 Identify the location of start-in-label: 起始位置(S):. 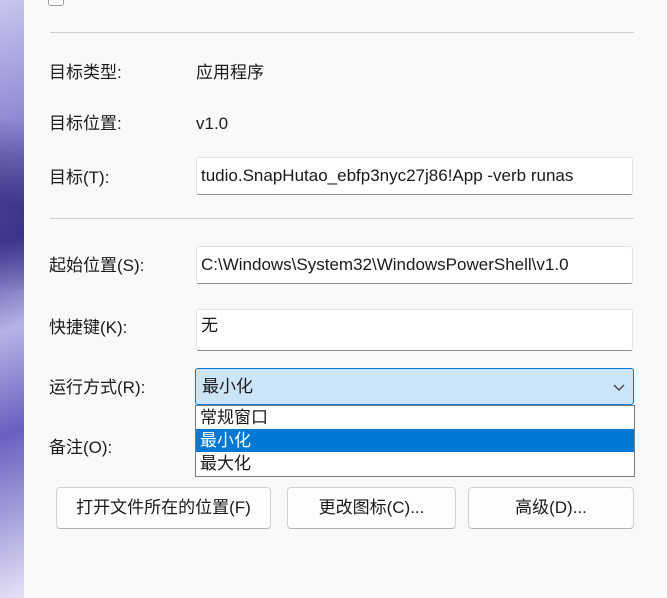
(97, 265).